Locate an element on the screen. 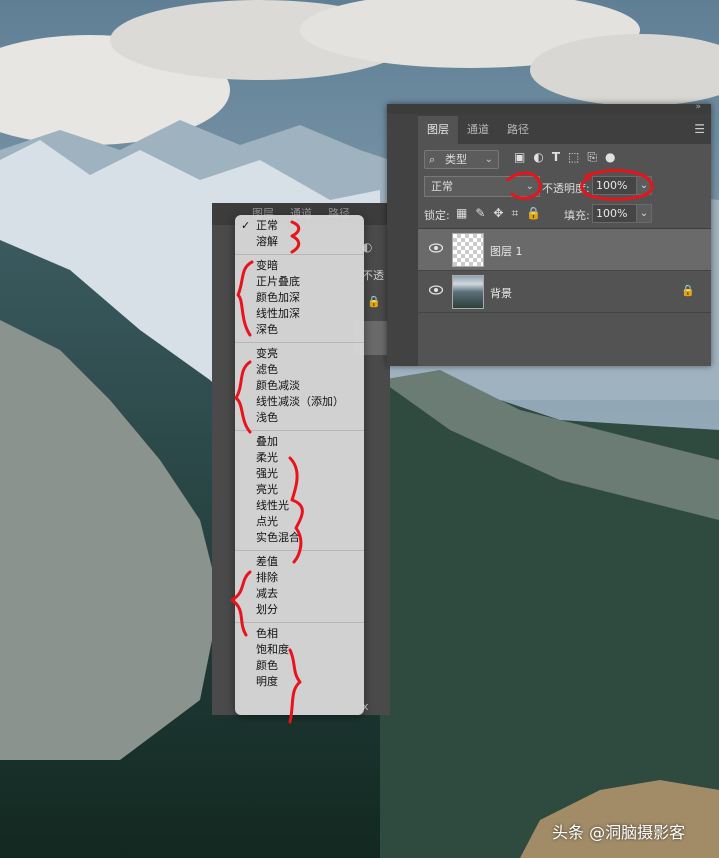 The image size is (719, 858). blend-menu-item: 亮光 is located at coordinates (299, 490).